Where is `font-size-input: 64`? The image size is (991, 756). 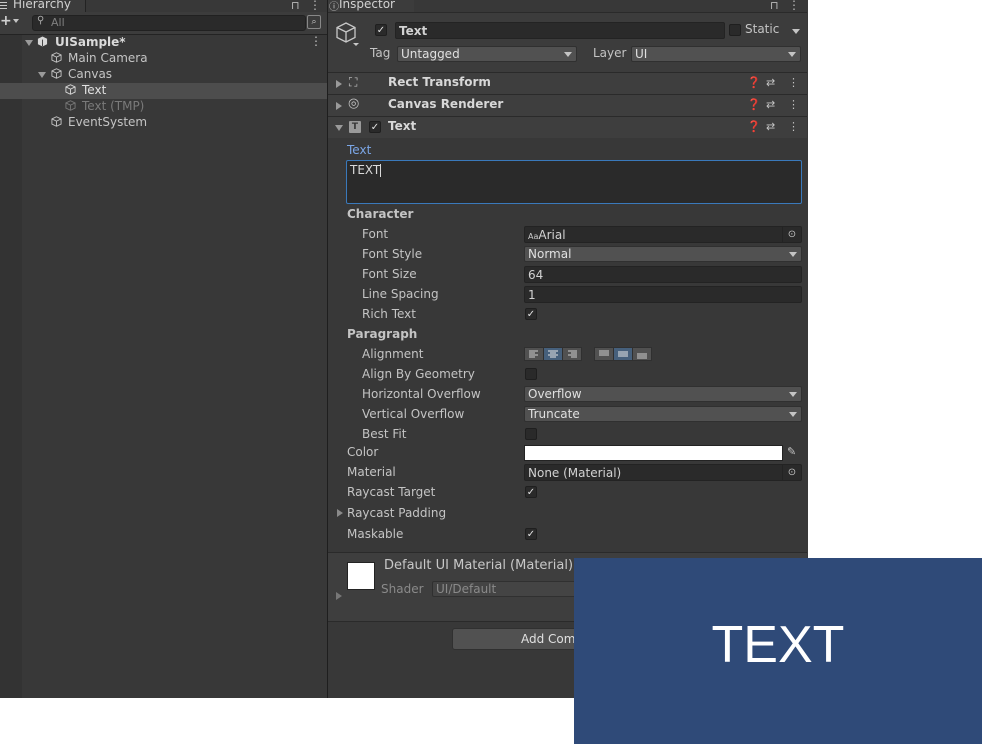
font-size-input: 64 is located at coordinates (663, 274).